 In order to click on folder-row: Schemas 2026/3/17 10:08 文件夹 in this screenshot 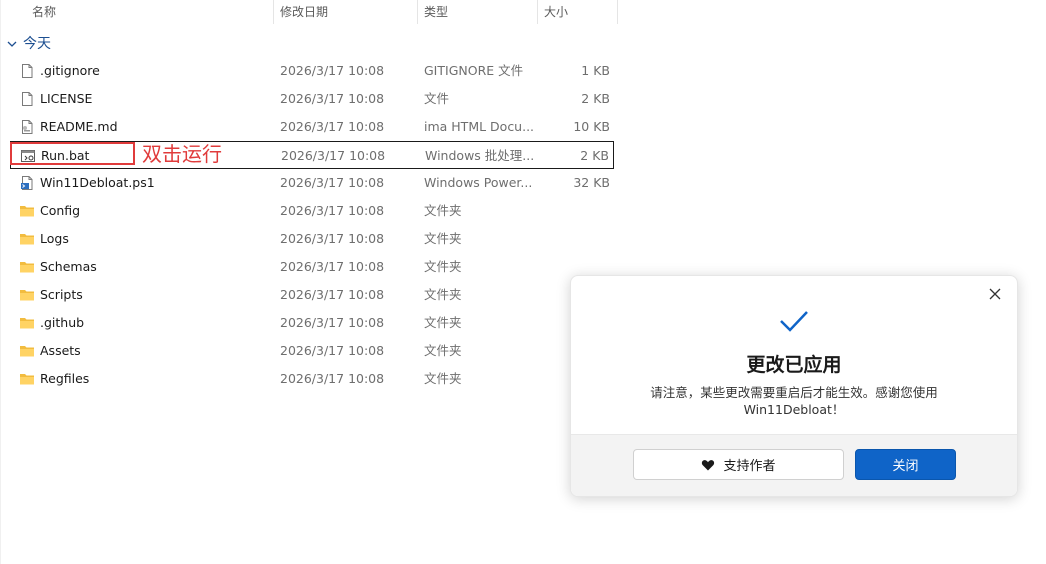, I will do `click(312, 267)`.